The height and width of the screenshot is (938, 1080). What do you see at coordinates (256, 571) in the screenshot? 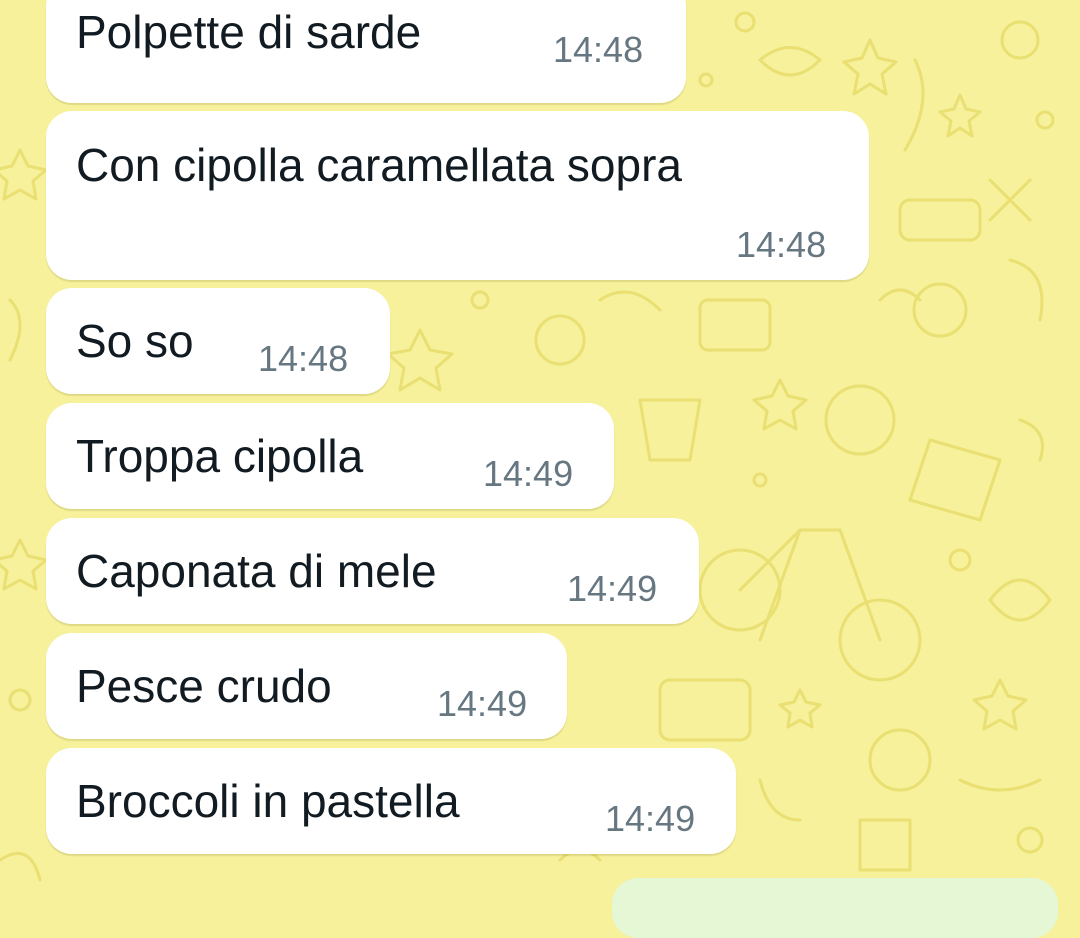
I see `message-text: Caponata di mele` at bounding box center [256, 571].